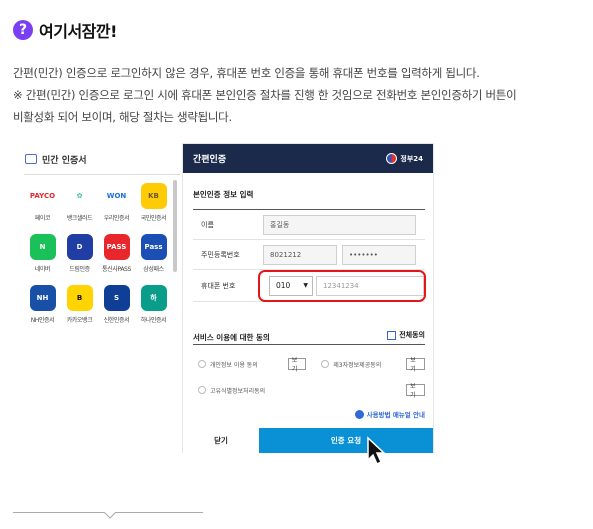  What do you see at coordinates (175, 226) in the screenshot?
I see `scrollbar` at bounding box center [175, 226].